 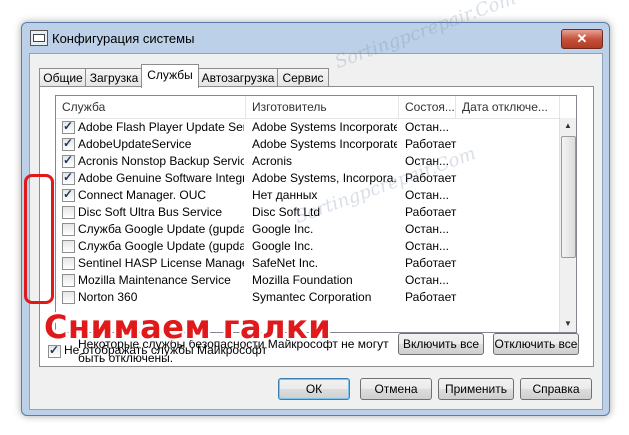 What do you see at coordinates (39, 239) in the screenshot?
I see `annotation-red-frame` at bounding box center [39, 239].